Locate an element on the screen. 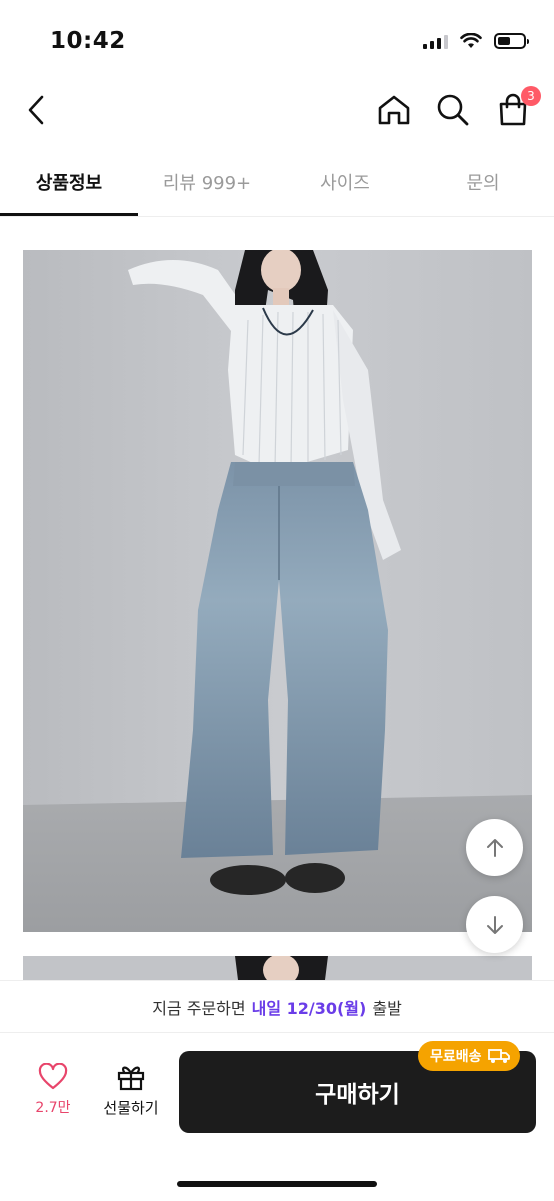 This screenshot has height=1201, width=554. home-button is located at coordinates (394, 110).